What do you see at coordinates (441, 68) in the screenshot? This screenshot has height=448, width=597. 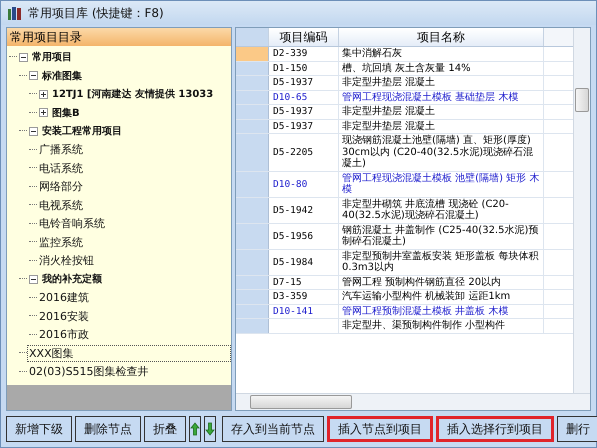 I see `table-cell: 槽、坑回填 灰土含灰量 14%` at bounding box center [441, 68].